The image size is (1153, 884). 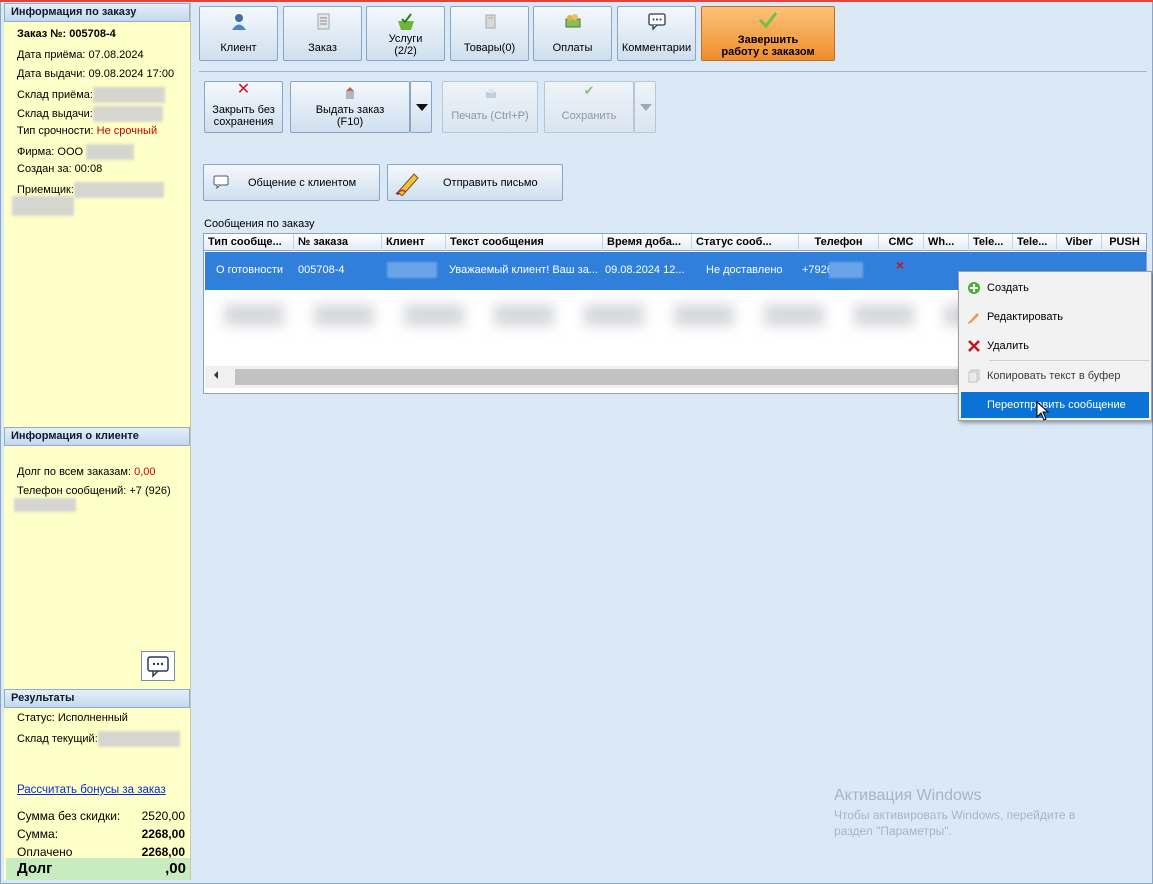 I want to click on close-x-icon: ✕, so click(x=243, y=89).